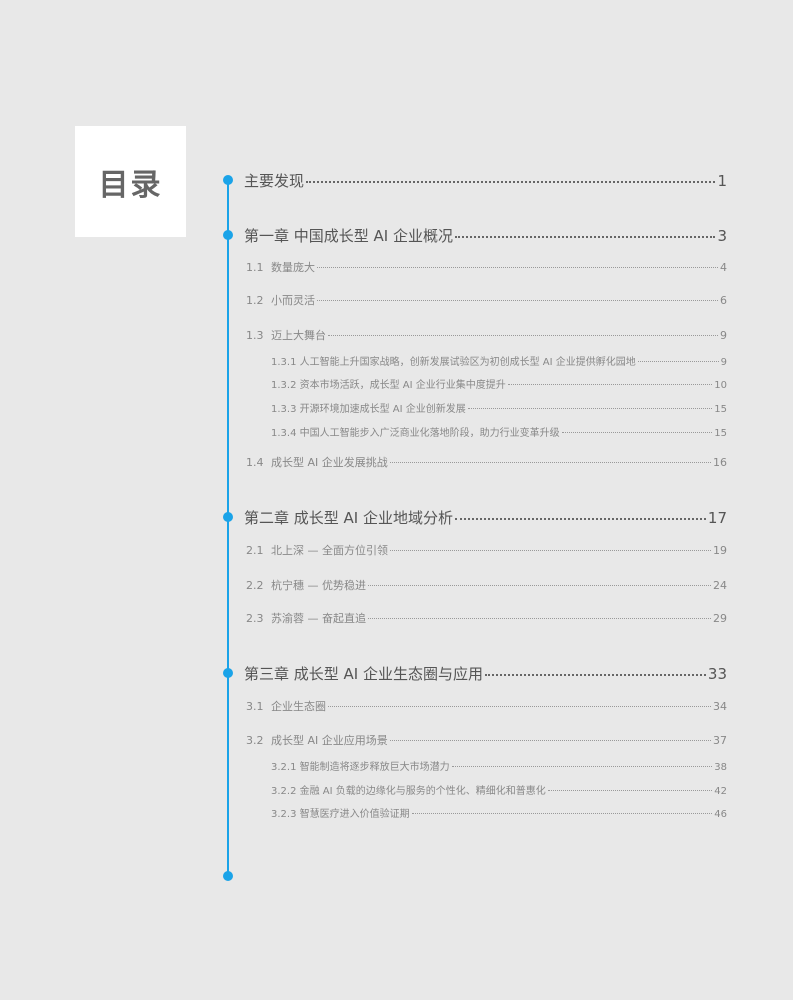  I want to click on entry-label: 3.2.3 智慧医疗进入价值验证期, so click(340, 814).